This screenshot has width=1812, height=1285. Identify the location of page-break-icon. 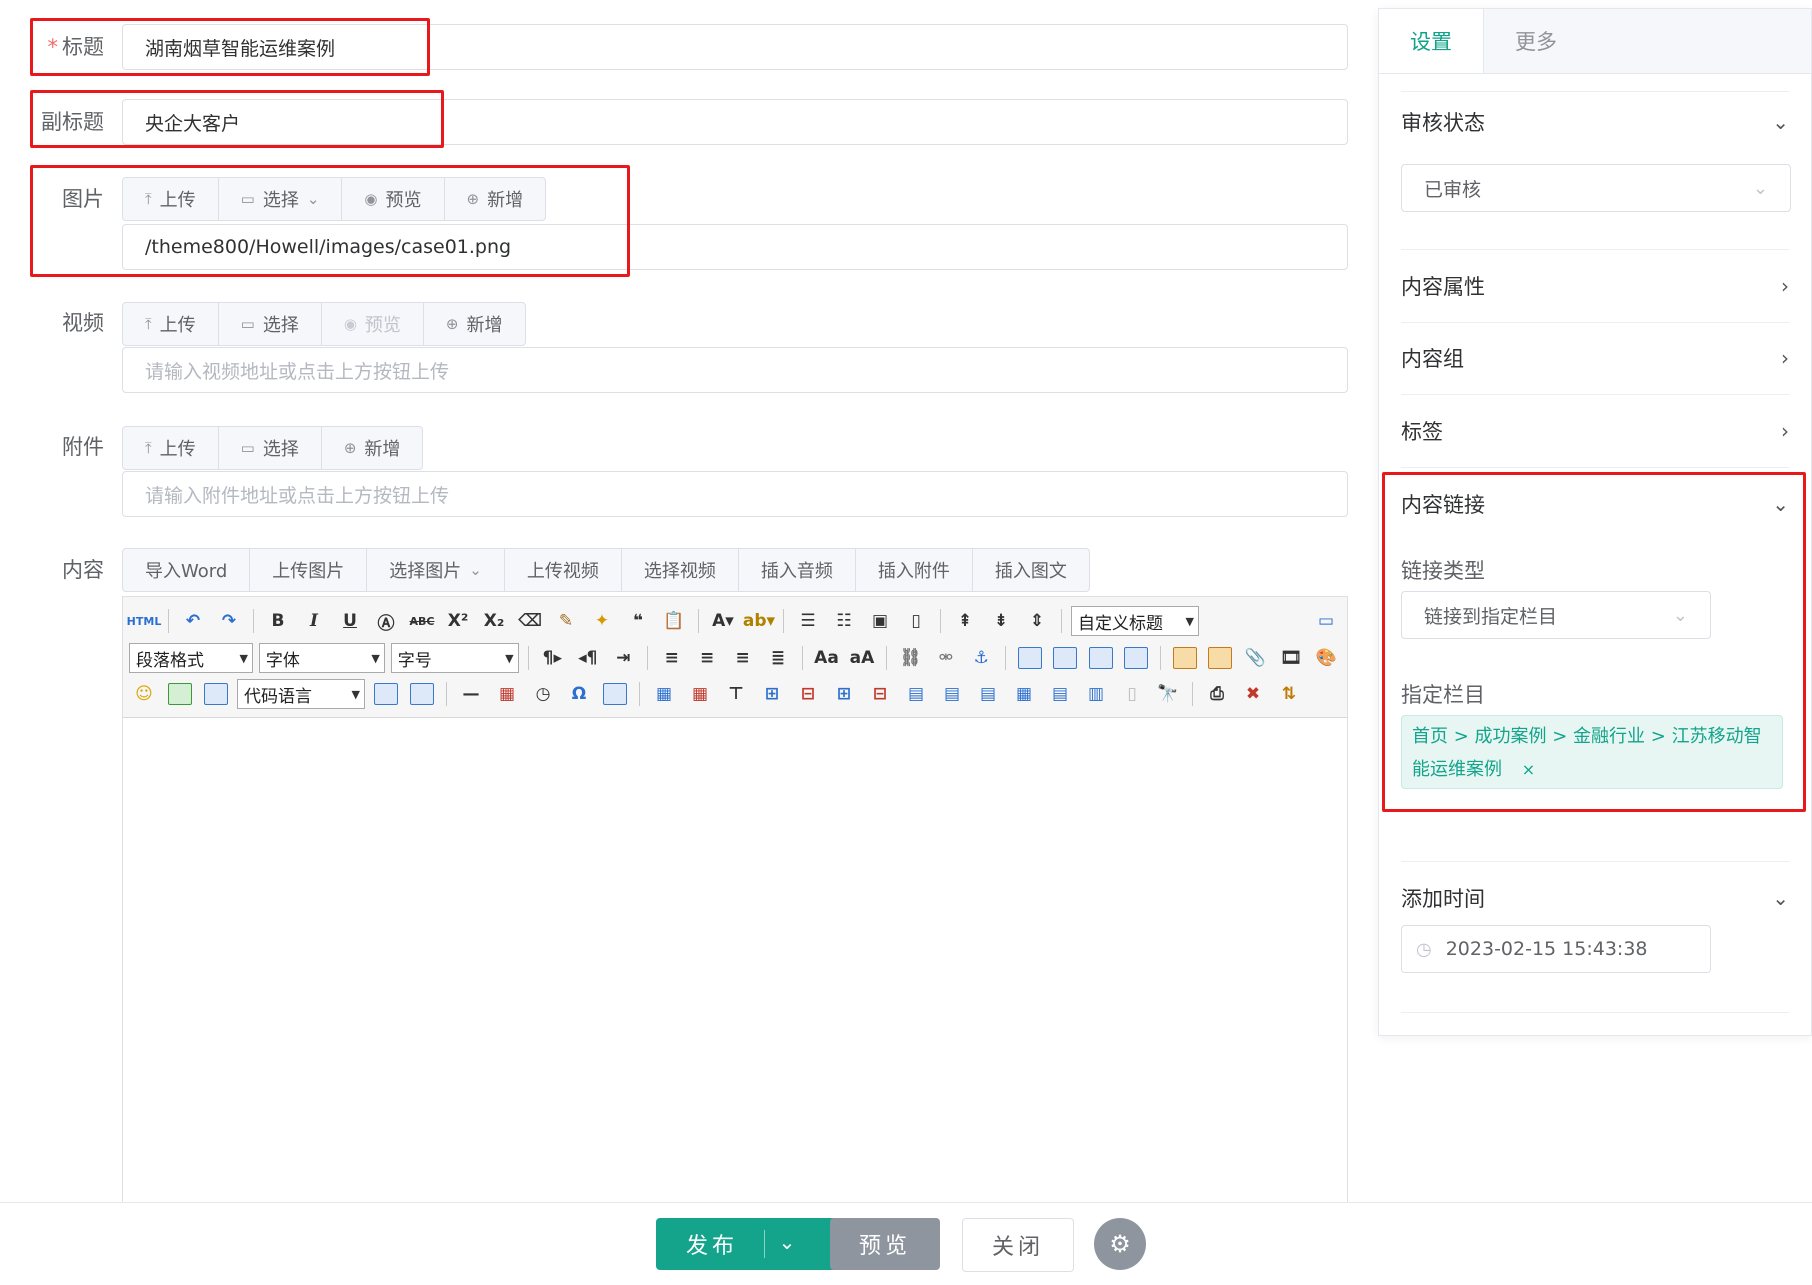
(386, 694).